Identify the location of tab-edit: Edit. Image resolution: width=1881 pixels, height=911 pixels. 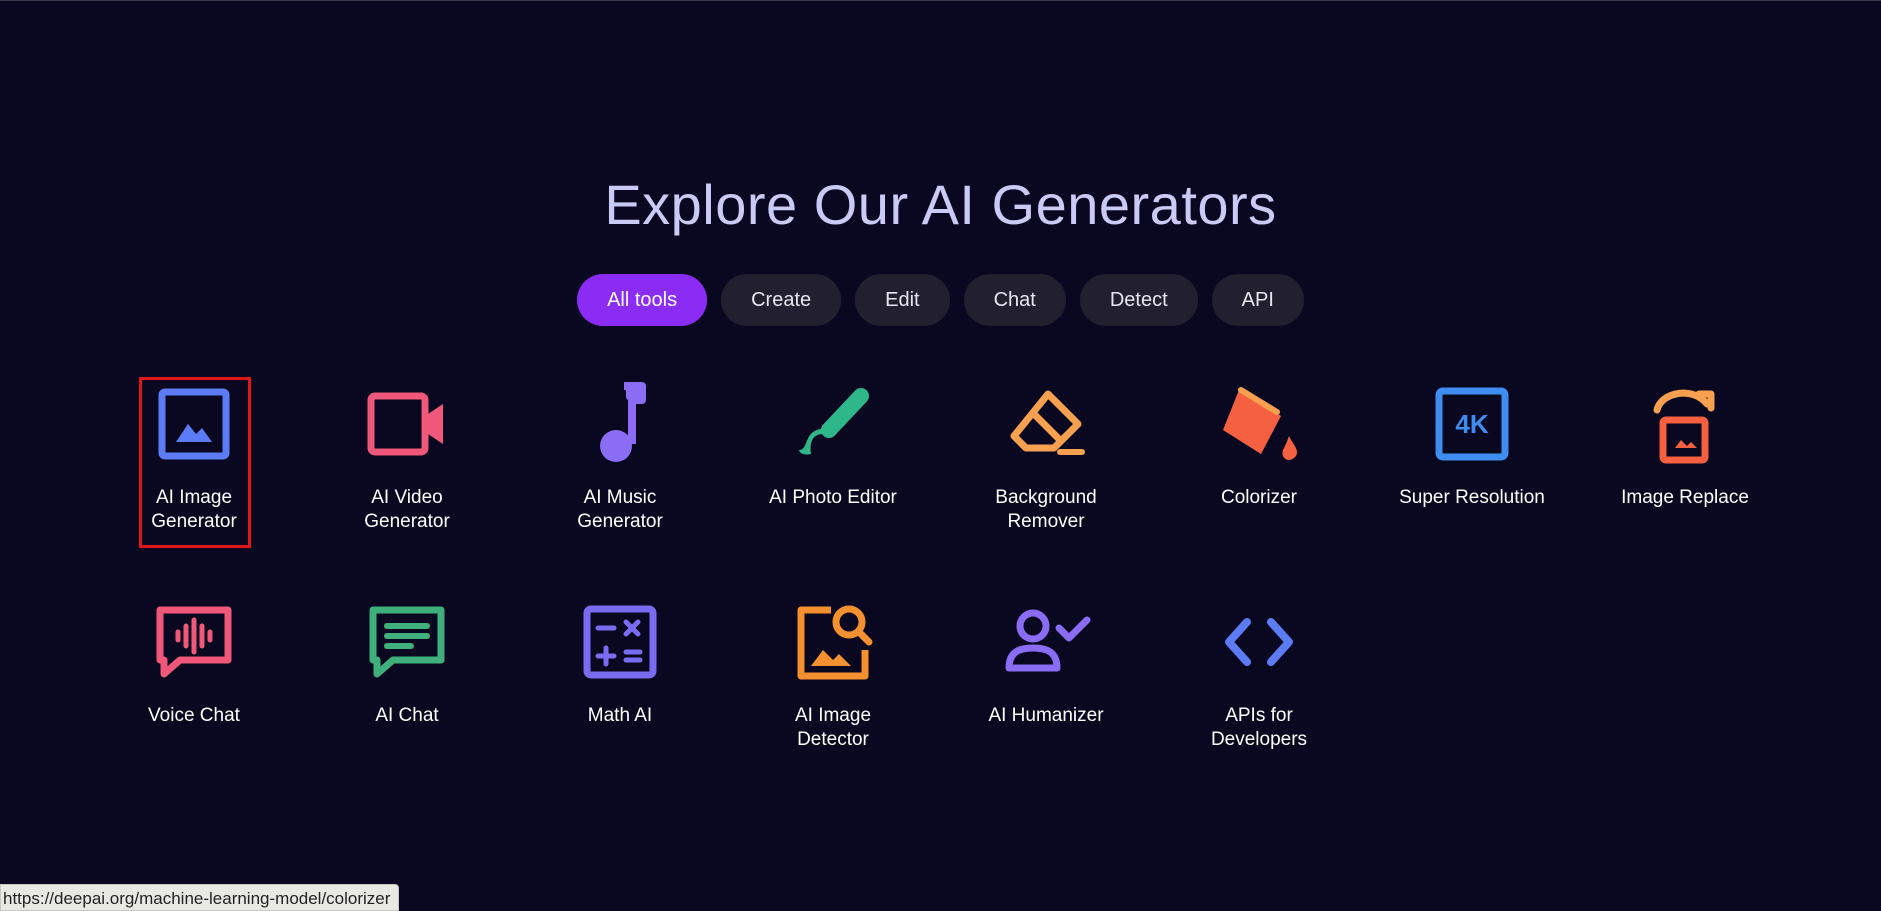
(902, 300).